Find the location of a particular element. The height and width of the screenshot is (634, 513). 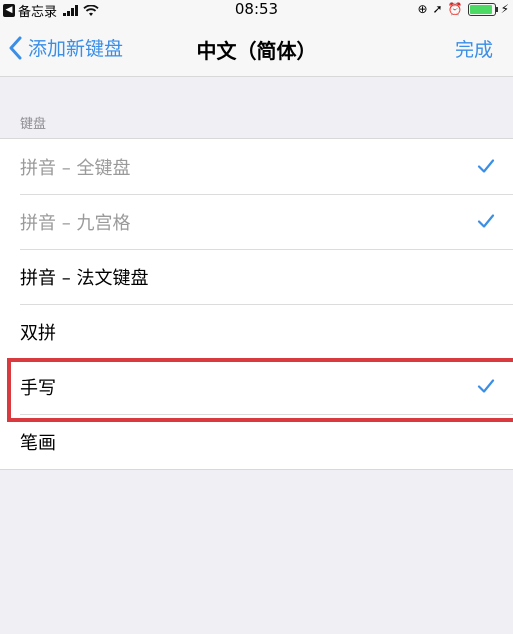

chevron-left-icon is located at coordinates (15, 47).